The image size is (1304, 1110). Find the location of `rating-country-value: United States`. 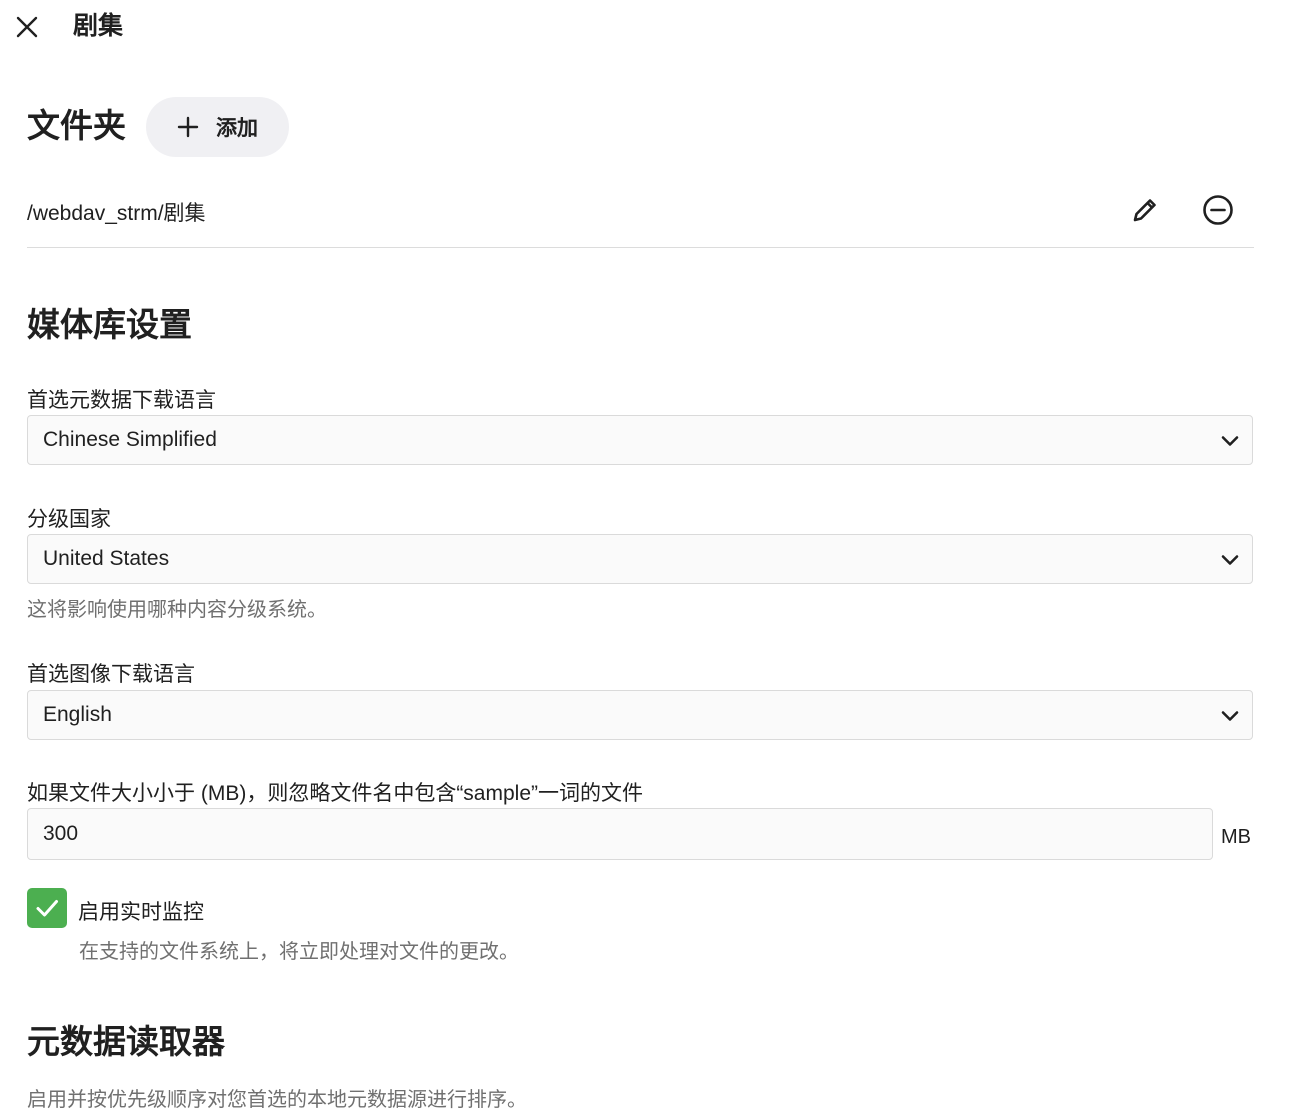

rating-country-value: United States is located at coordinates (106, 558).